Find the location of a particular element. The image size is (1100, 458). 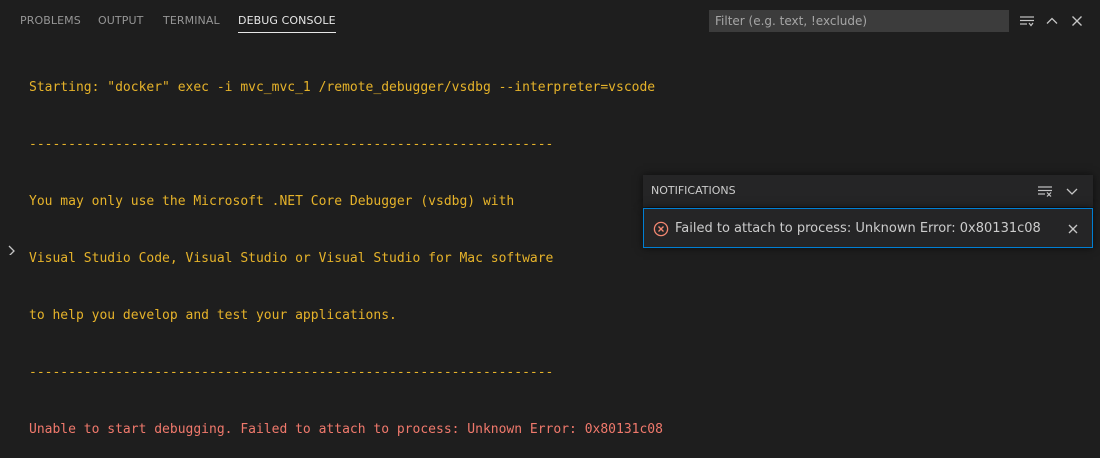

clear-all-notifications-button is located at coordinates (1045, 193).